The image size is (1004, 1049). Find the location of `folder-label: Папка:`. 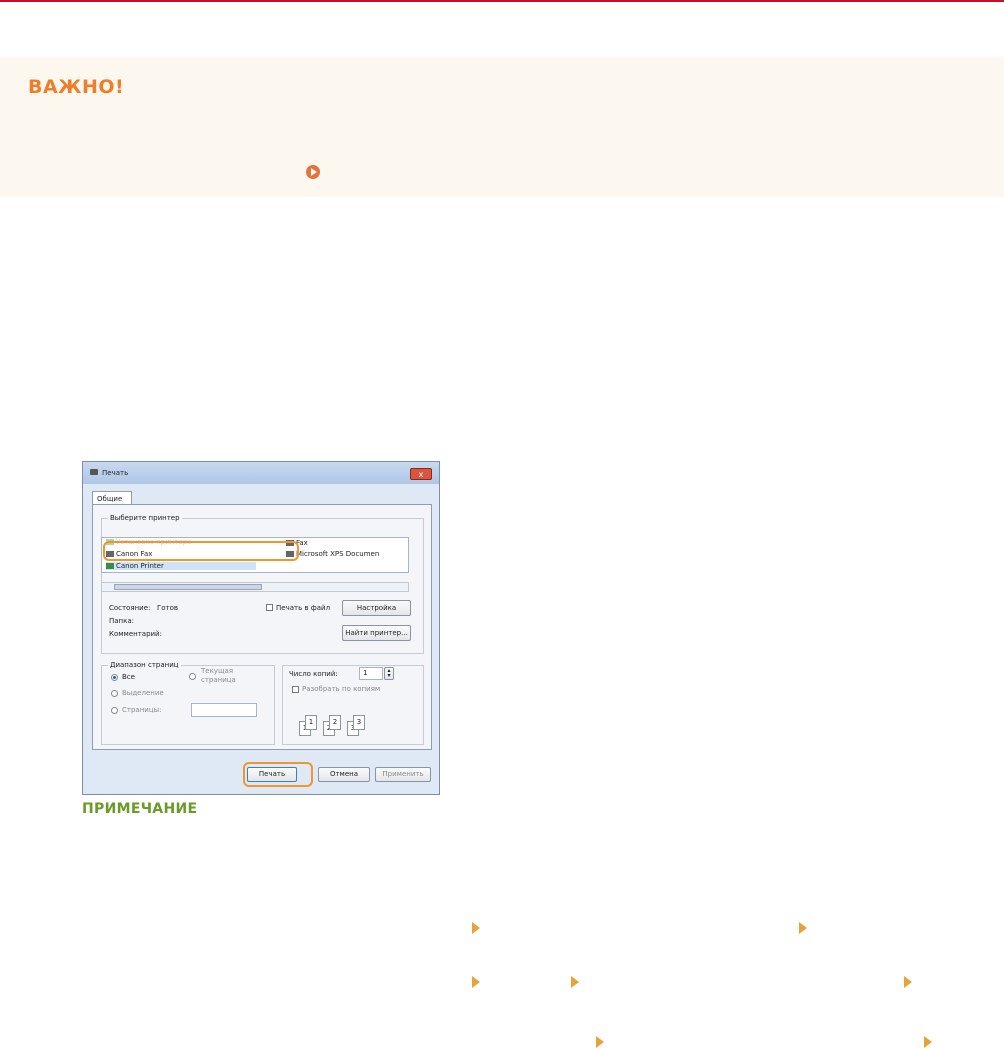

folder-label: Папка: is located at coordinates (122, 621).